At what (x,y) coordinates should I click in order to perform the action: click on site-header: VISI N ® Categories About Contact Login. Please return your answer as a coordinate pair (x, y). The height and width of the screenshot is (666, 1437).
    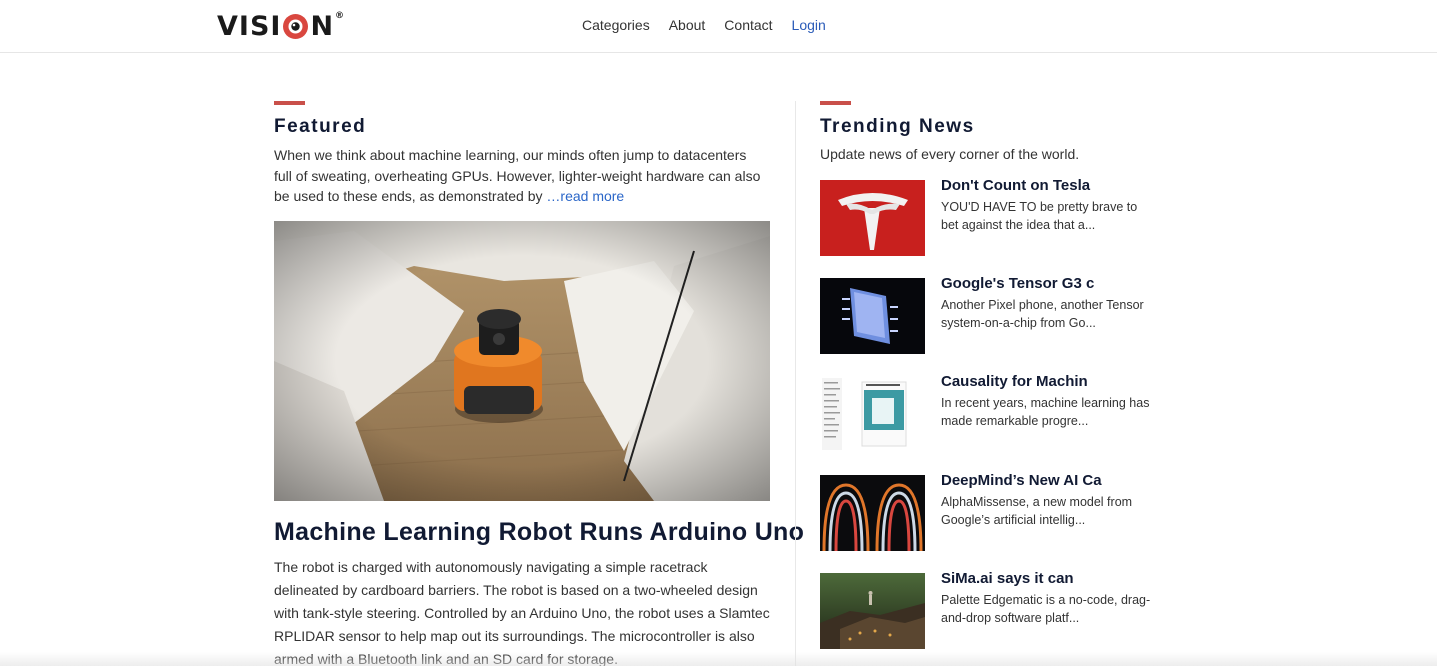
    Looking at the image, I should click on (718, 26).